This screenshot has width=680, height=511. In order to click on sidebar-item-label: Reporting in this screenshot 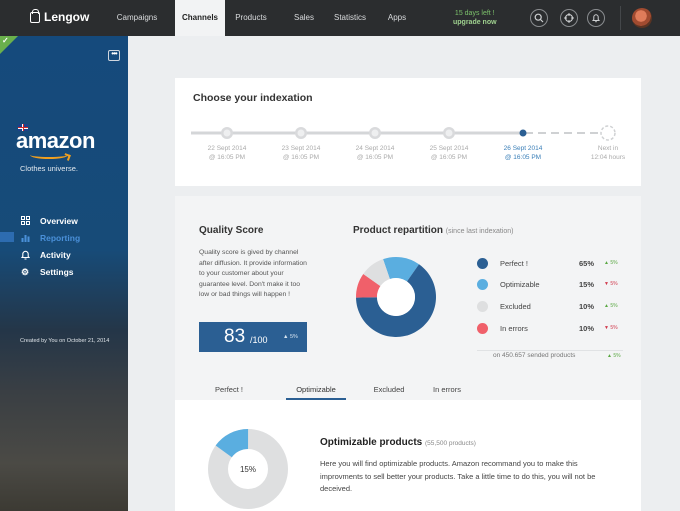, I will do `click(60, 237)`.